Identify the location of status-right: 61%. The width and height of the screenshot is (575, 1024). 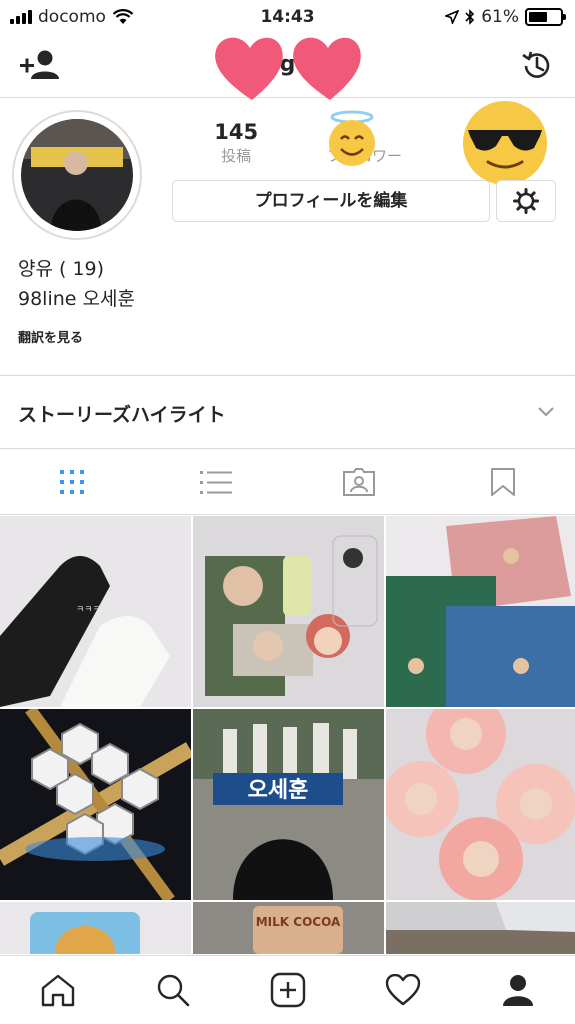
(505, 17).